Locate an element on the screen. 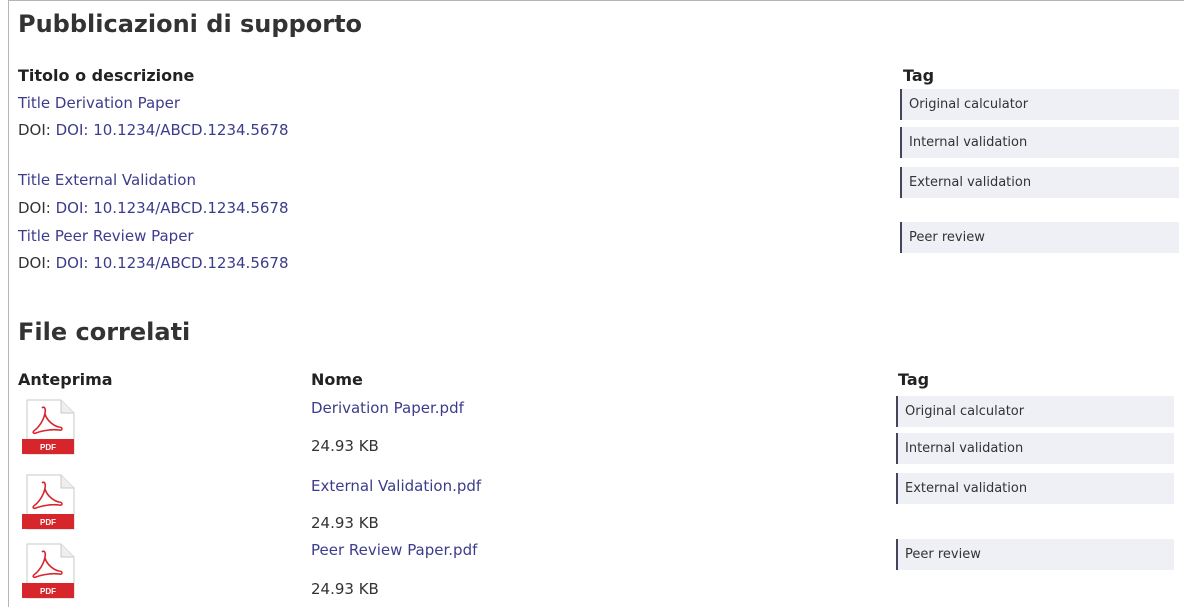 Image resolution: width=1184 pixels, height=607 pixels. publication-title-link: Title External Validation is located at coordinates (107, 180).